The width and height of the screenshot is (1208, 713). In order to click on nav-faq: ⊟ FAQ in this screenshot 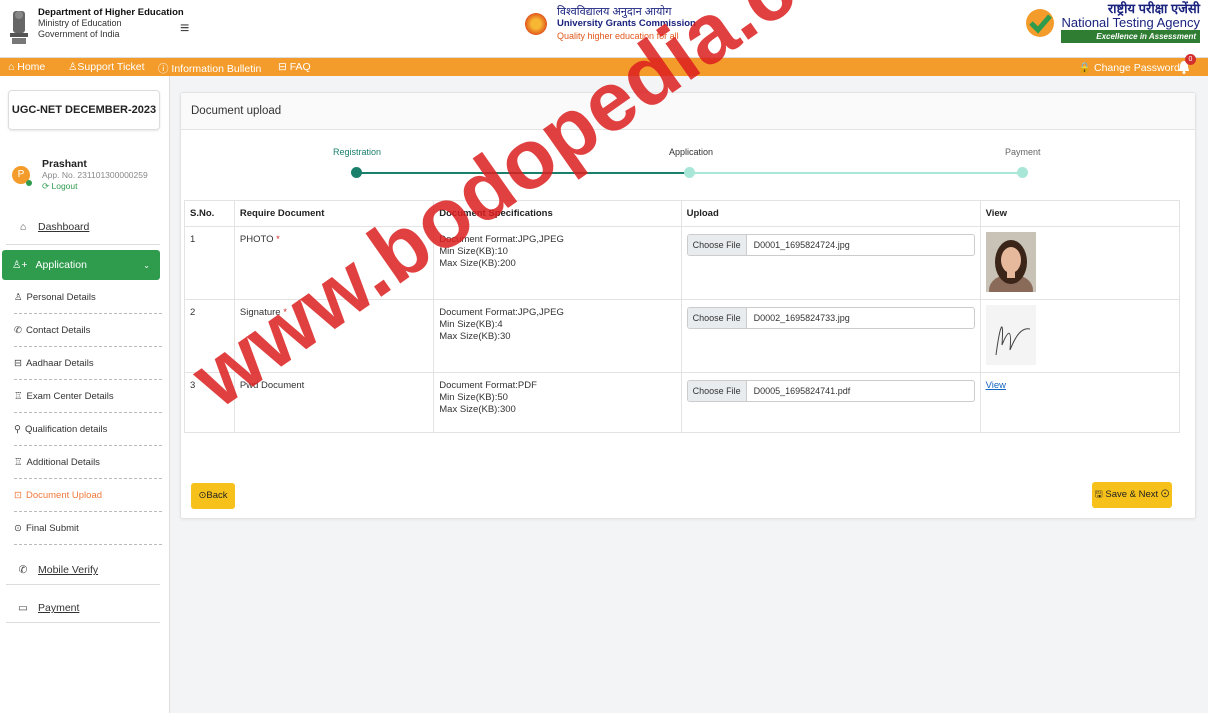, I will do `click(294, 67)`.